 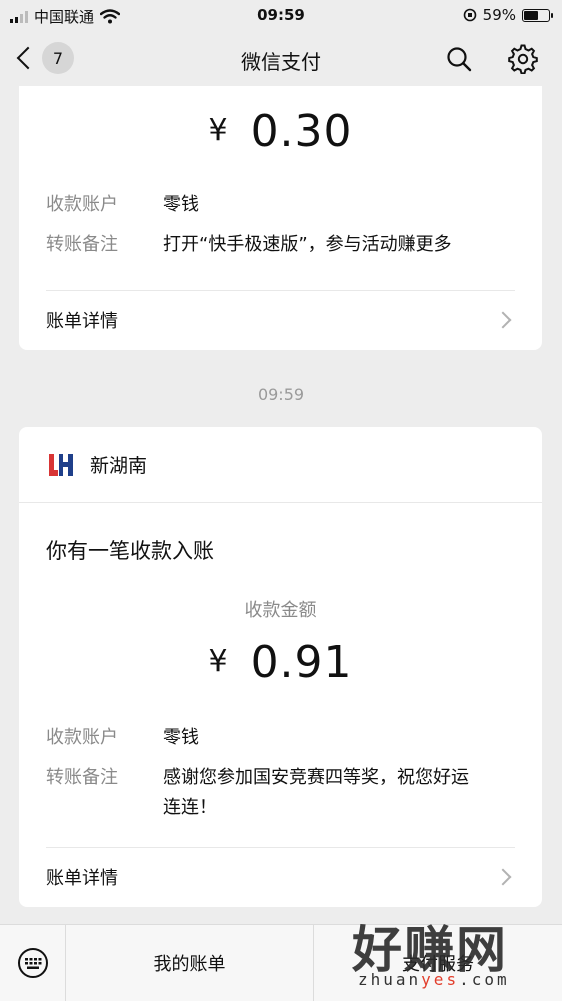 What do you see at coordinates (281, 394) in the screenshot?
I see `message-timestamp: 09:59` at bounding box center [281, 394].